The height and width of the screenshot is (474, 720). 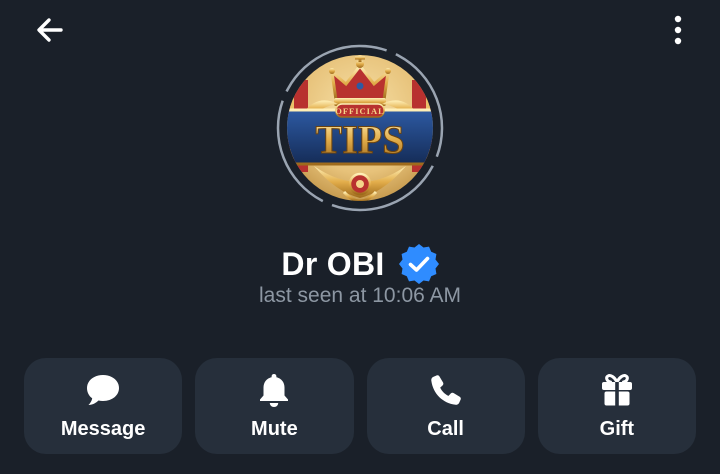 I want to click on profile-avatar: OFFICIAL TIPS, so click(x=360, y=128).